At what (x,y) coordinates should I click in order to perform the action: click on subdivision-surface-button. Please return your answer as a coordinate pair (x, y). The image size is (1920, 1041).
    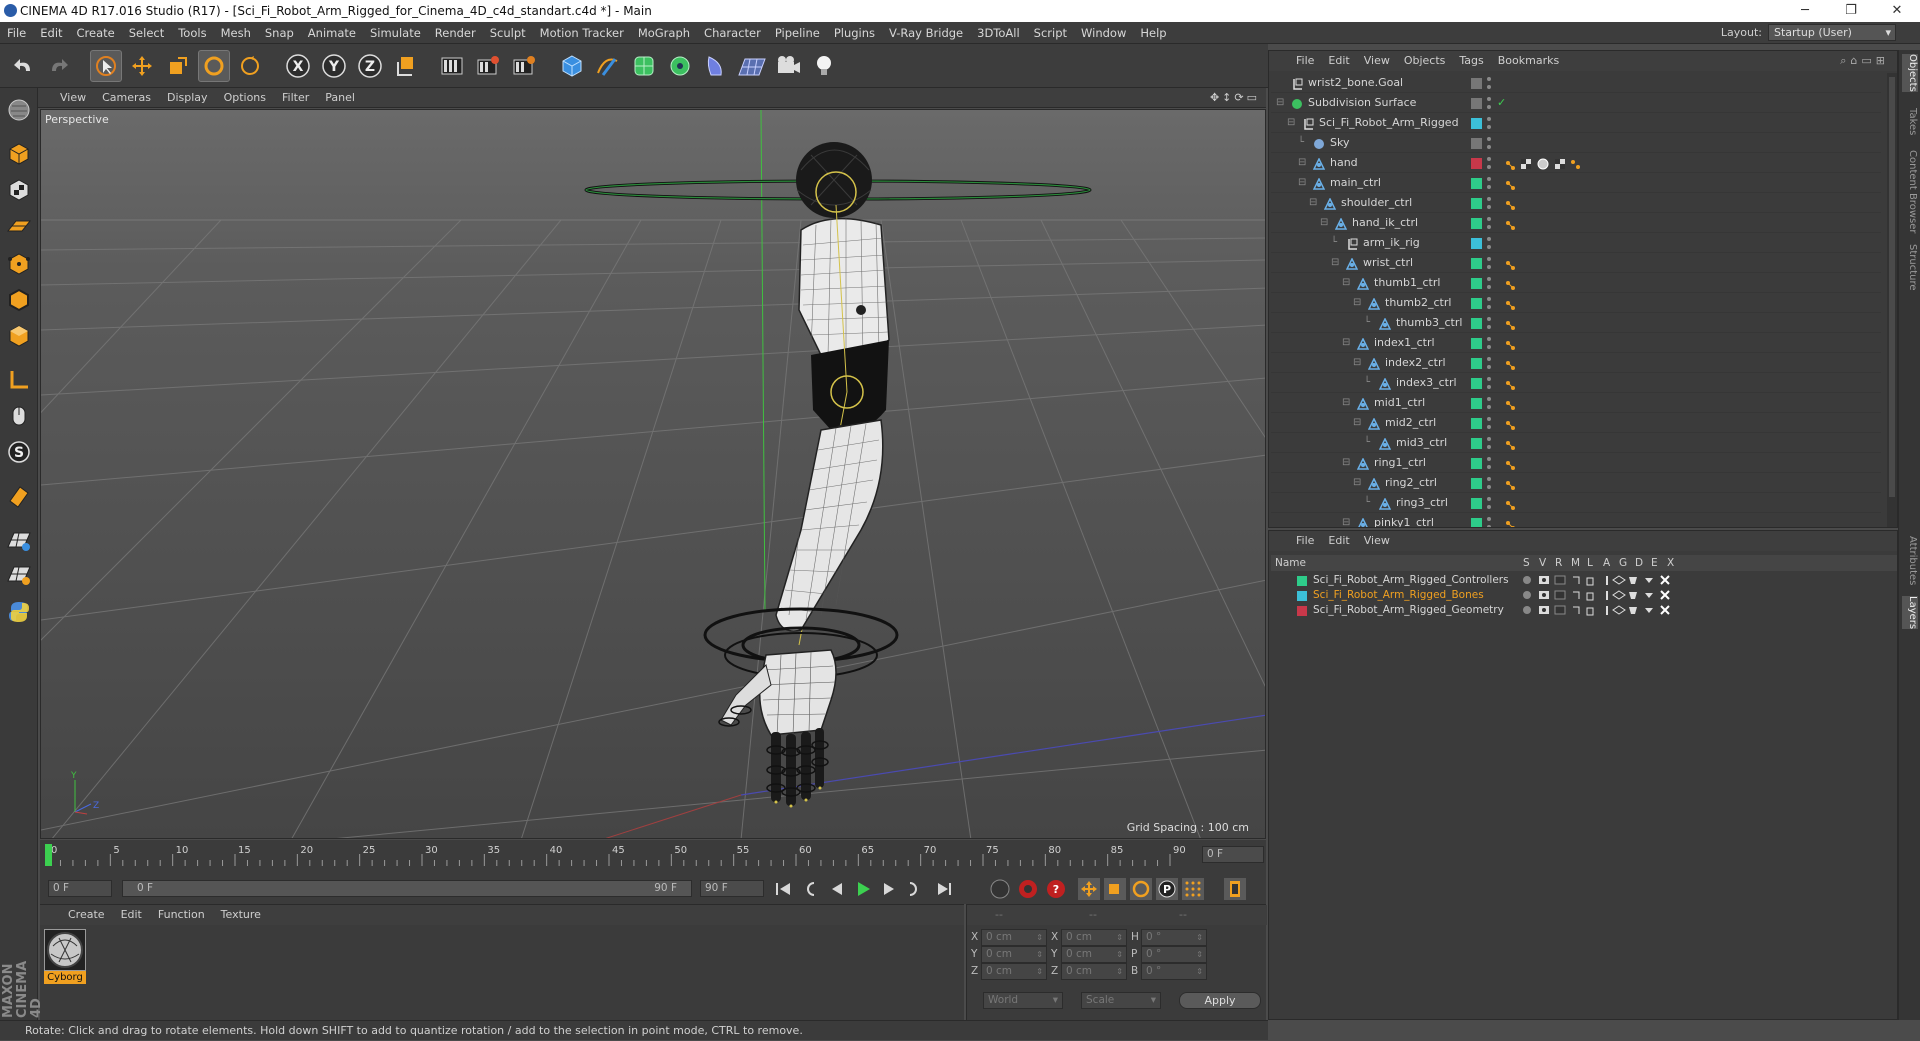
    Looking at the image, I should click on (644, 66).